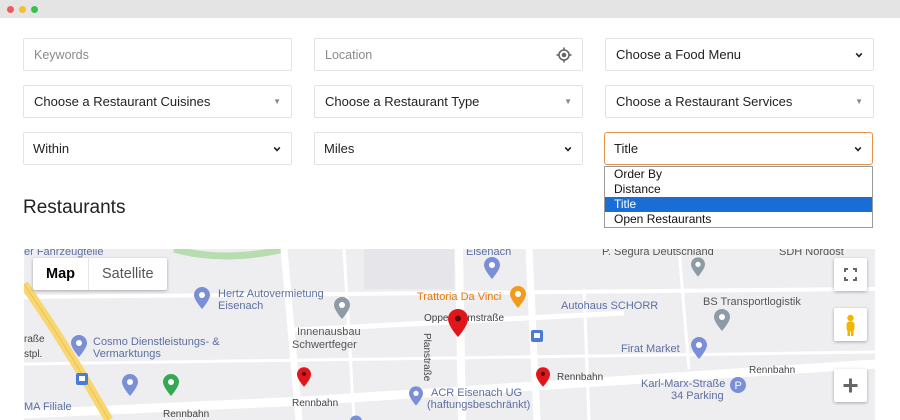  I want to click on location-placeholder: Location, so click(349, 54).